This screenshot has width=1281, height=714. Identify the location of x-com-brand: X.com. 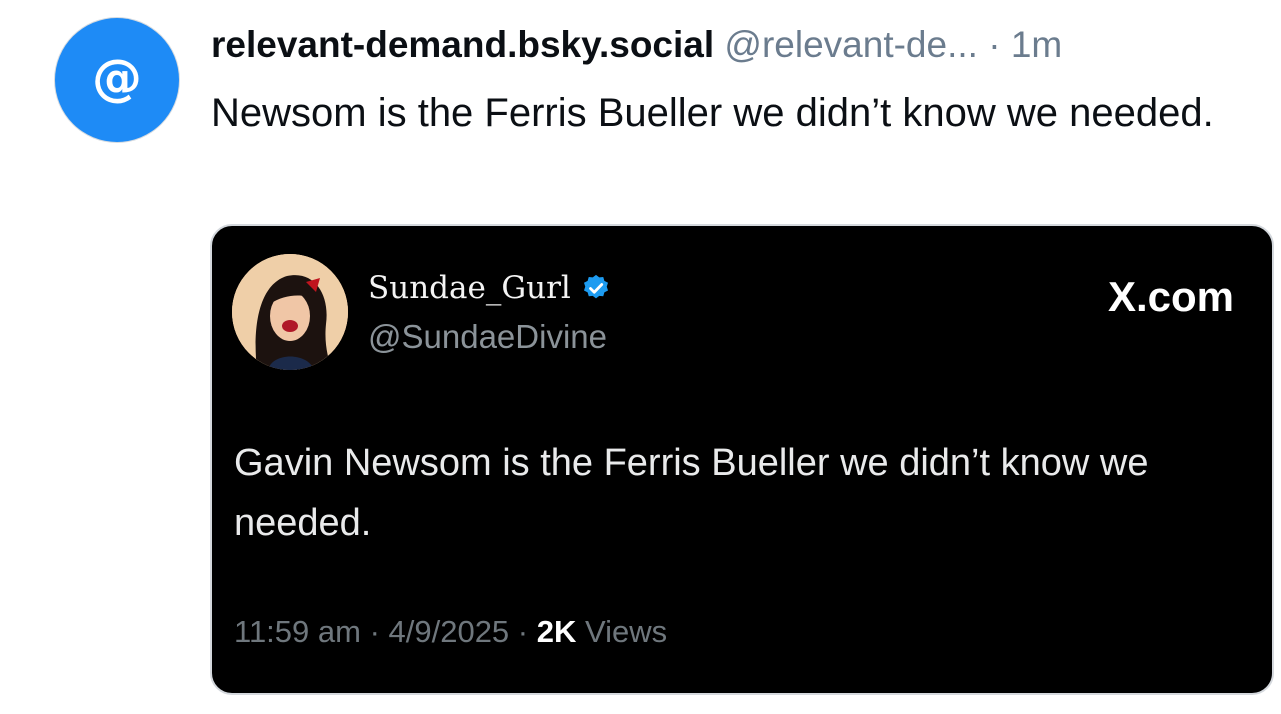
(1170, 296).